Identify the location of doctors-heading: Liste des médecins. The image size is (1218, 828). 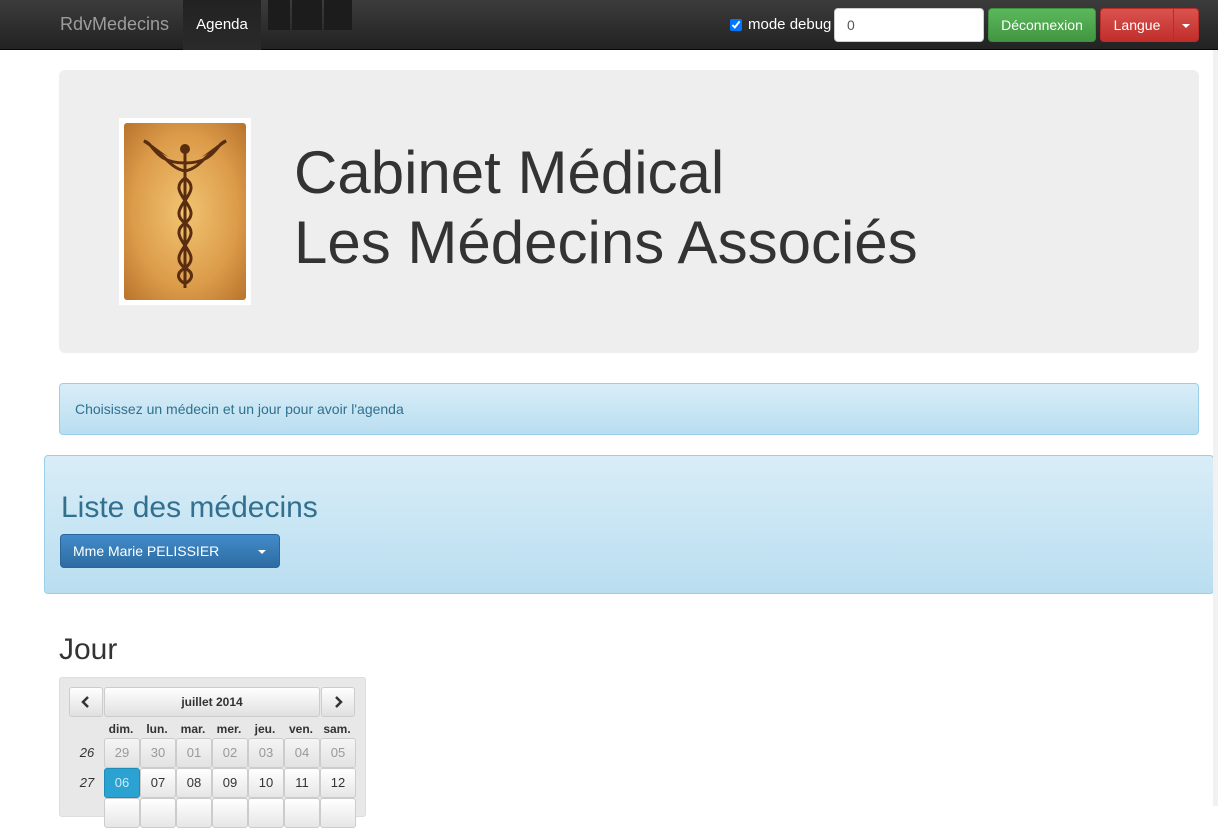
(189, 507).